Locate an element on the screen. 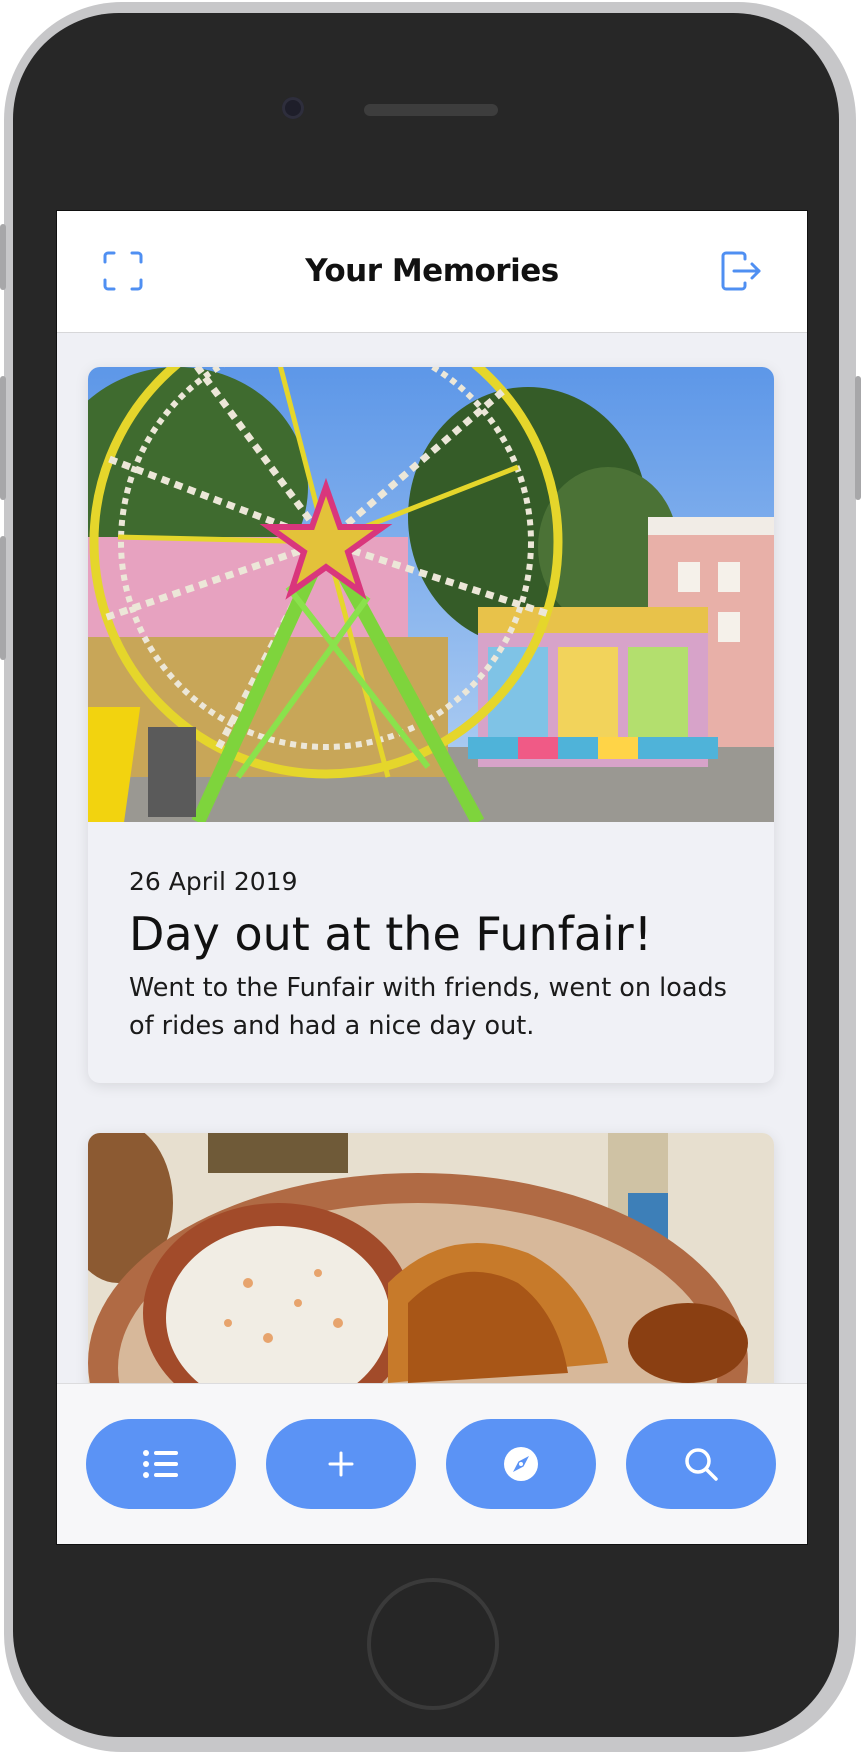  volume-down-button is located at coordinates (3, 598).